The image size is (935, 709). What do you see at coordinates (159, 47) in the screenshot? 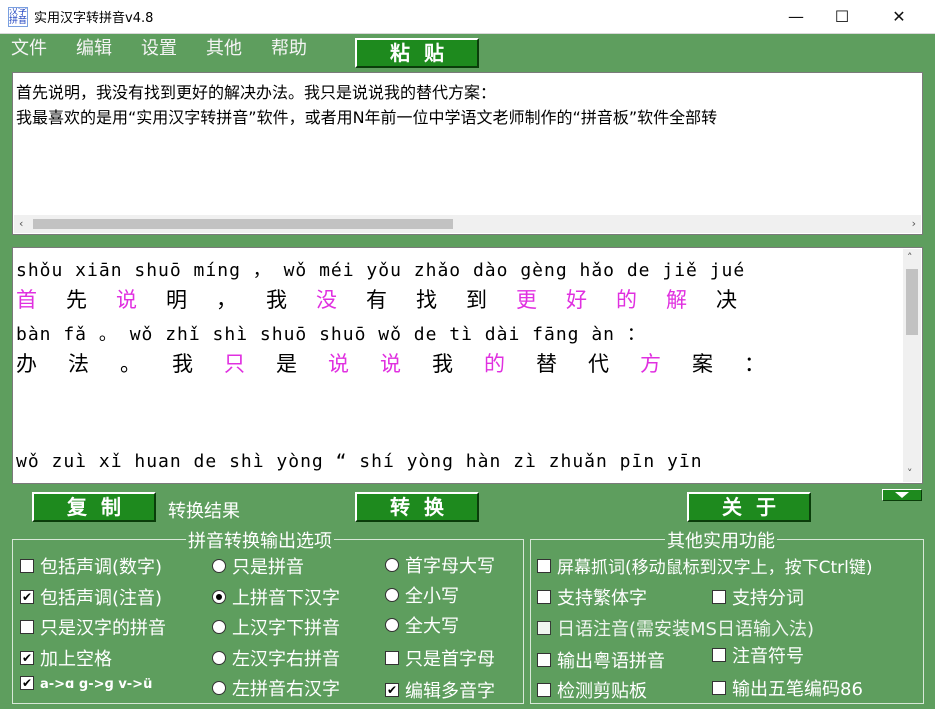
I see `menu-settings: 设置` at bounding box center [159, 47].